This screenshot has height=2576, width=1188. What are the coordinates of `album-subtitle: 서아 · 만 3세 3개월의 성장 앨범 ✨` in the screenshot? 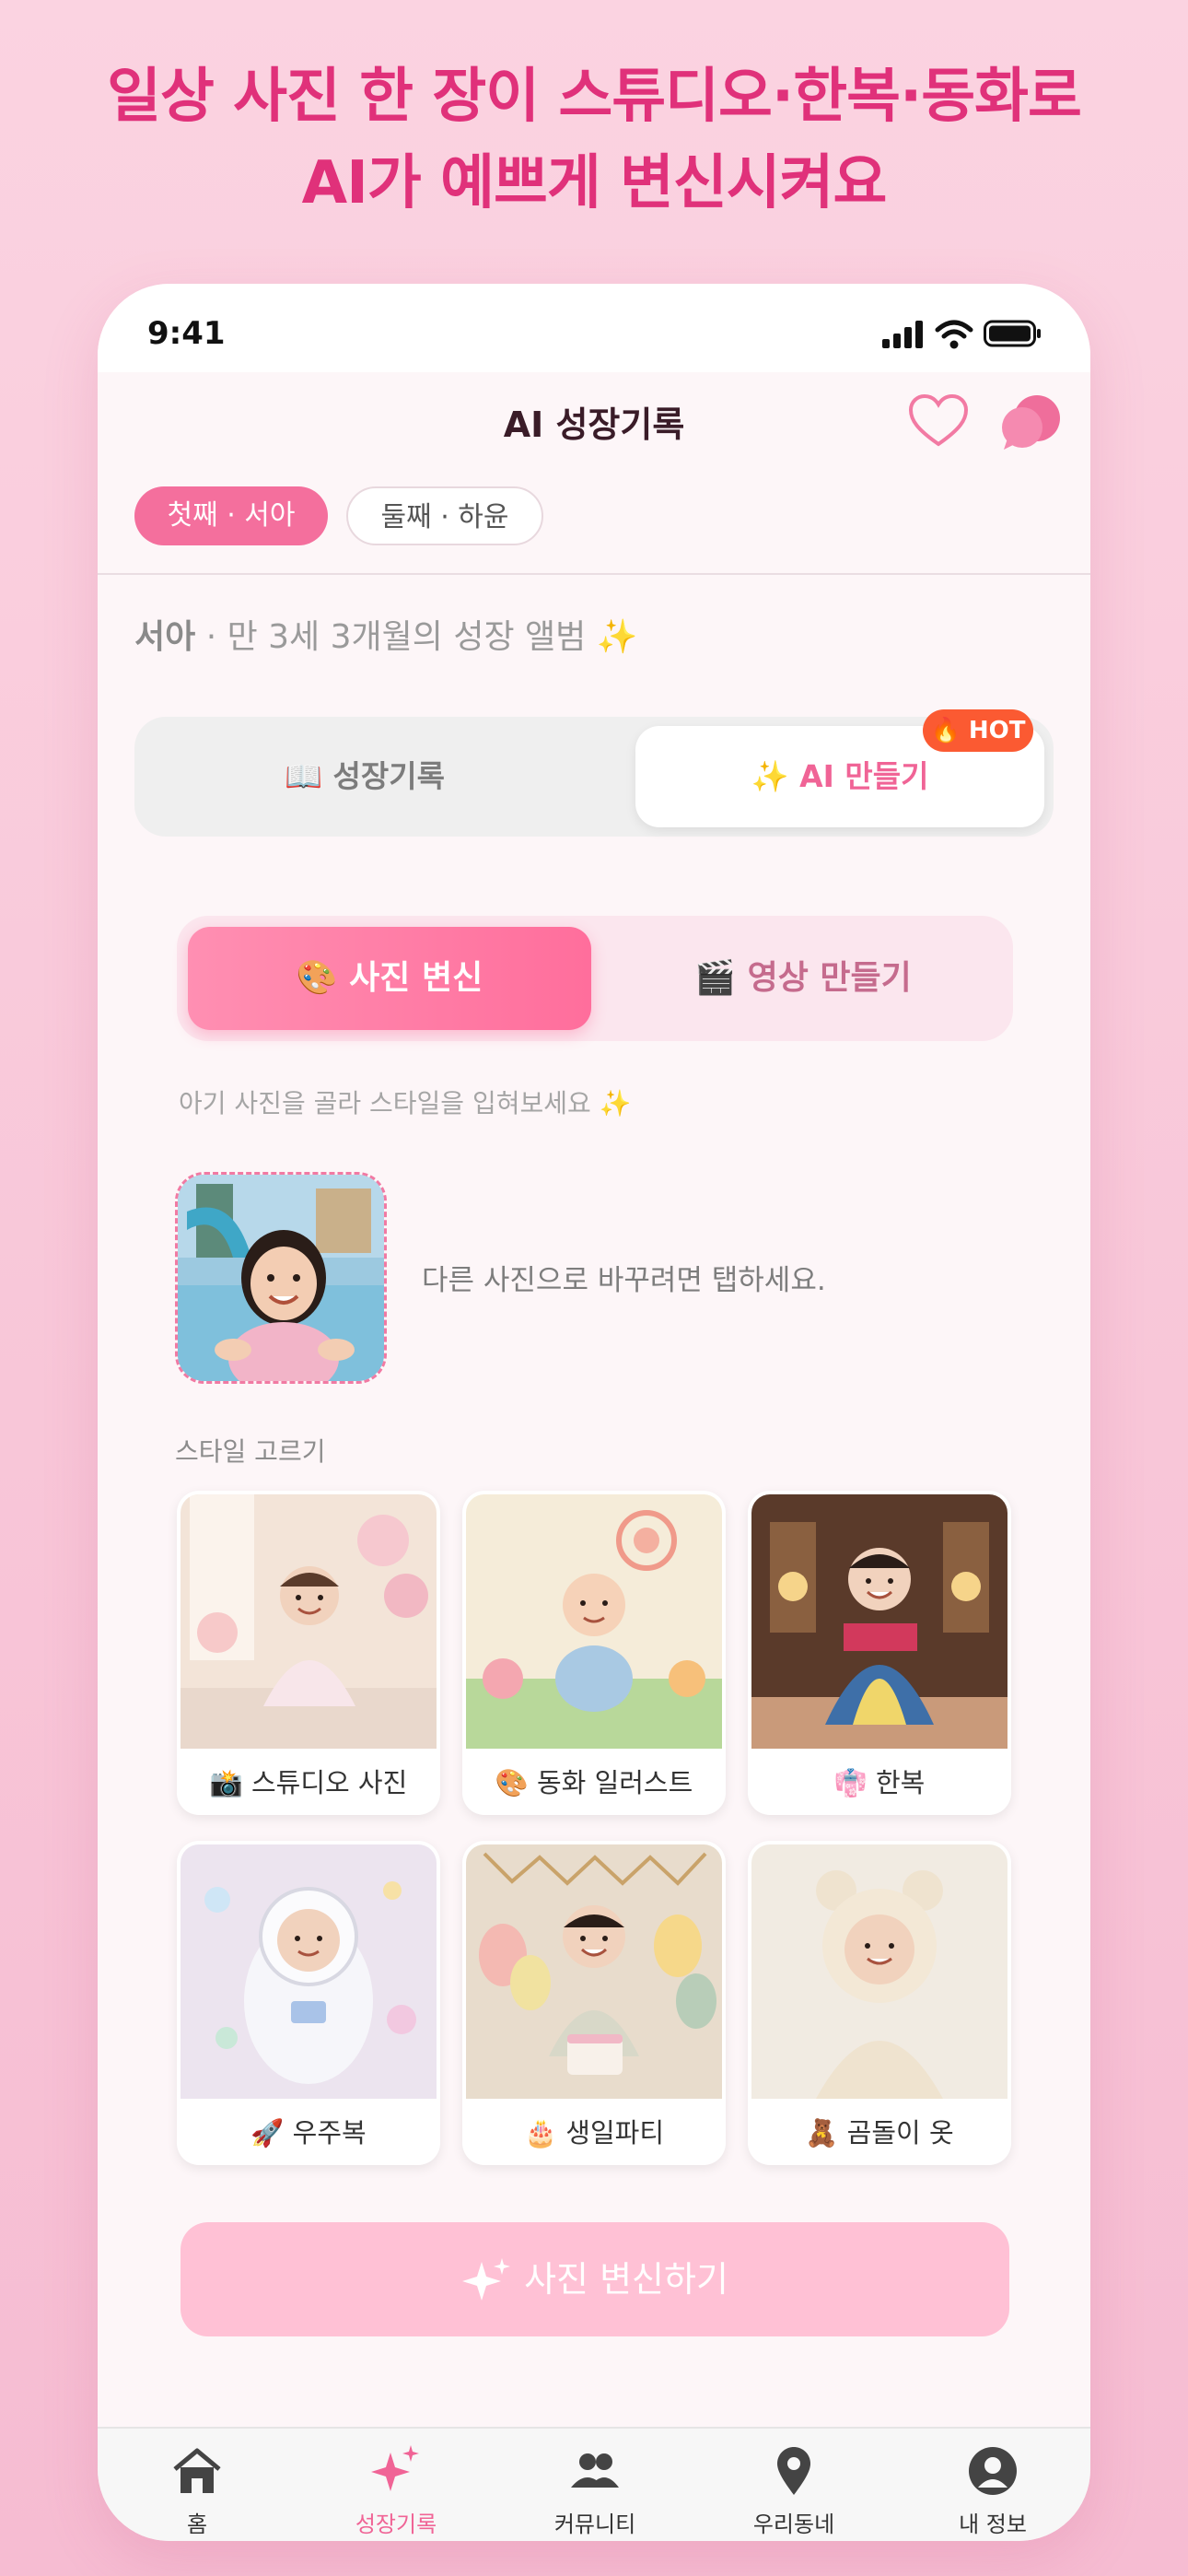 It's located at (386, 634).